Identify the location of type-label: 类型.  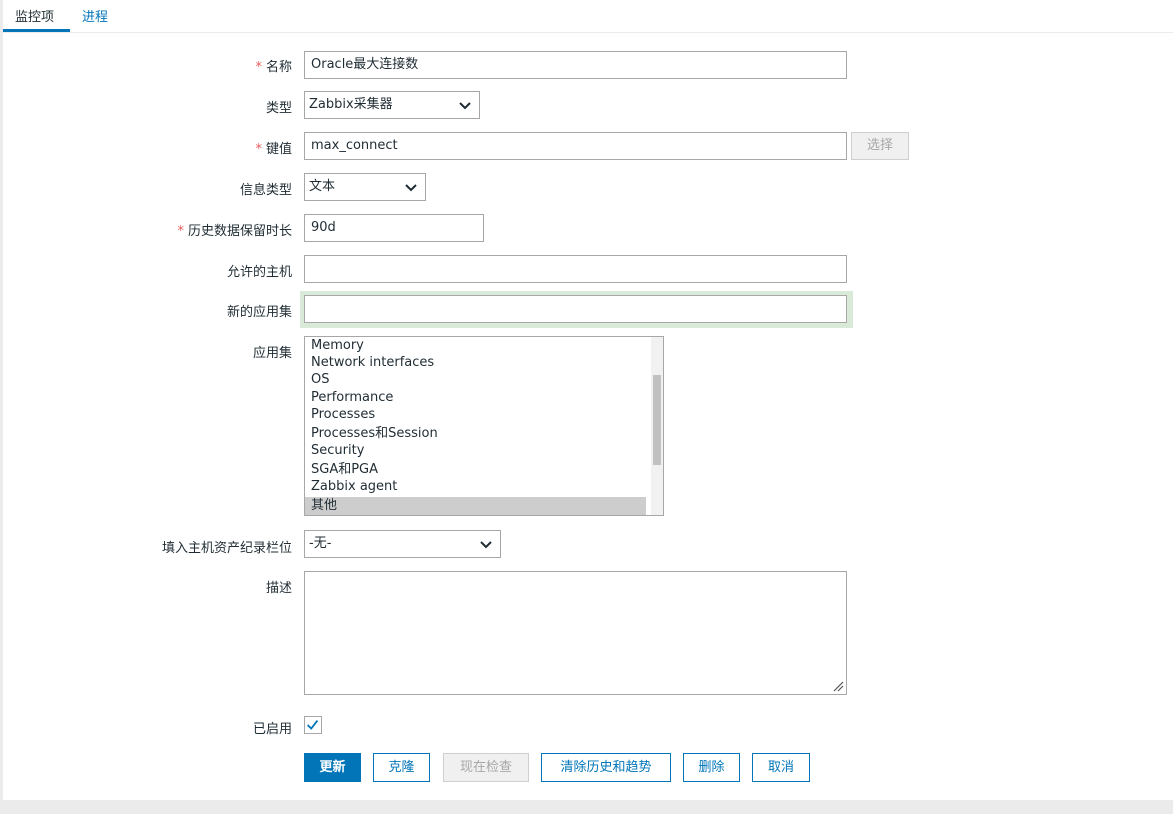
(278, 108).